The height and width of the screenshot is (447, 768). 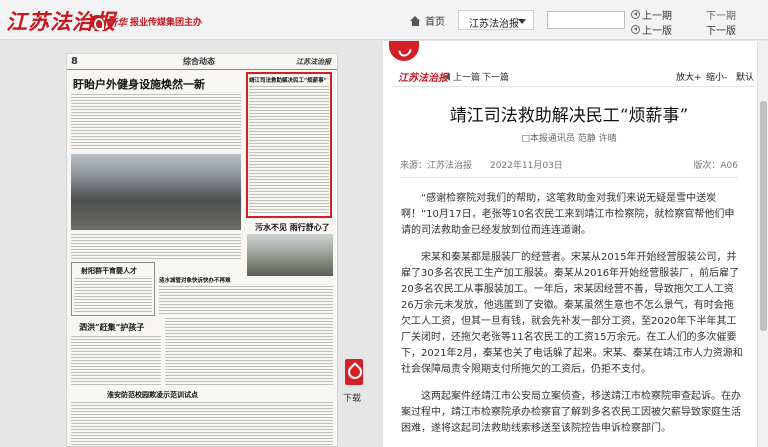 I want to click on reset-zoom-button: 默认, so click(x=745, y=76).